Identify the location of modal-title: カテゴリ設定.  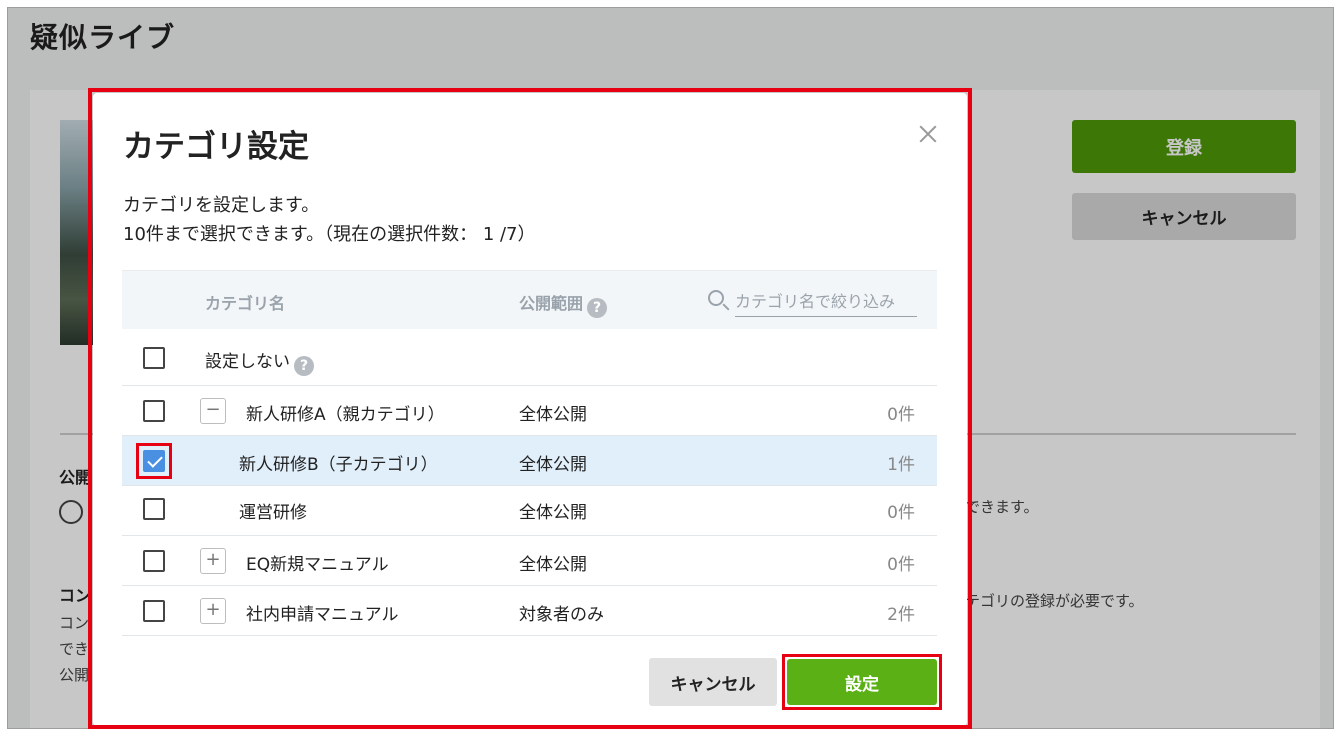
(216, 147).